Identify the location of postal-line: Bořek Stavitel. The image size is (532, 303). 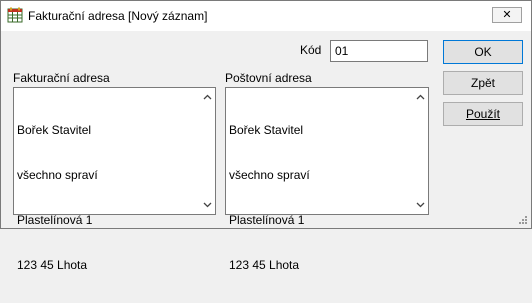
(266, 130).